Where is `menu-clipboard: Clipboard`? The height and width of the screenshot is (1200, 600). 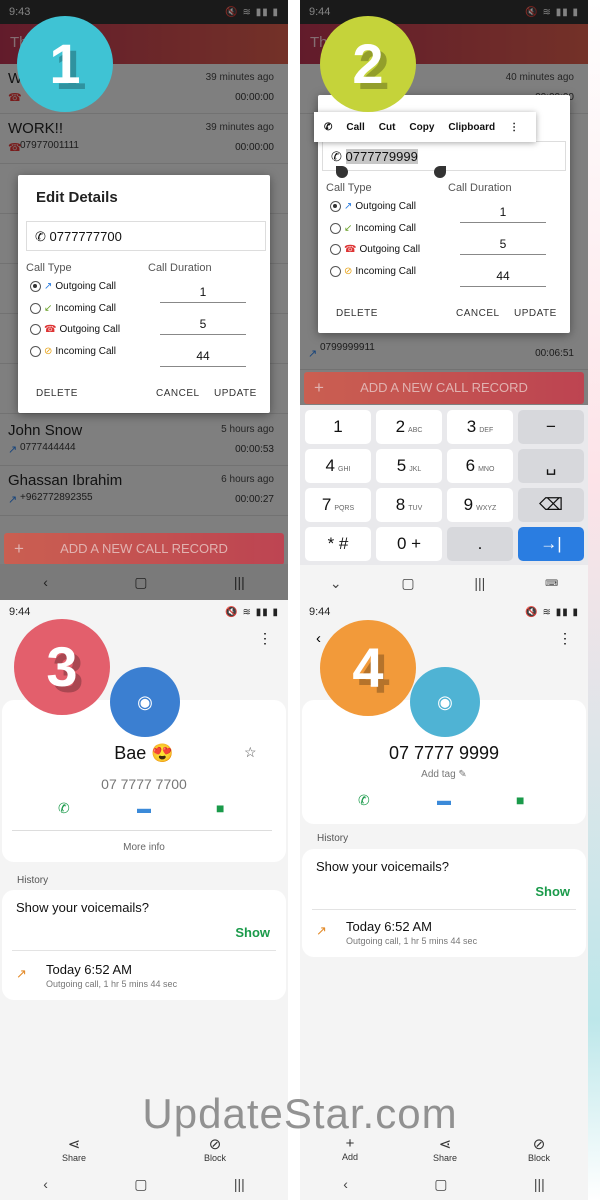 menu-clipboard: Clipboard is located at coordinates (471, 127).